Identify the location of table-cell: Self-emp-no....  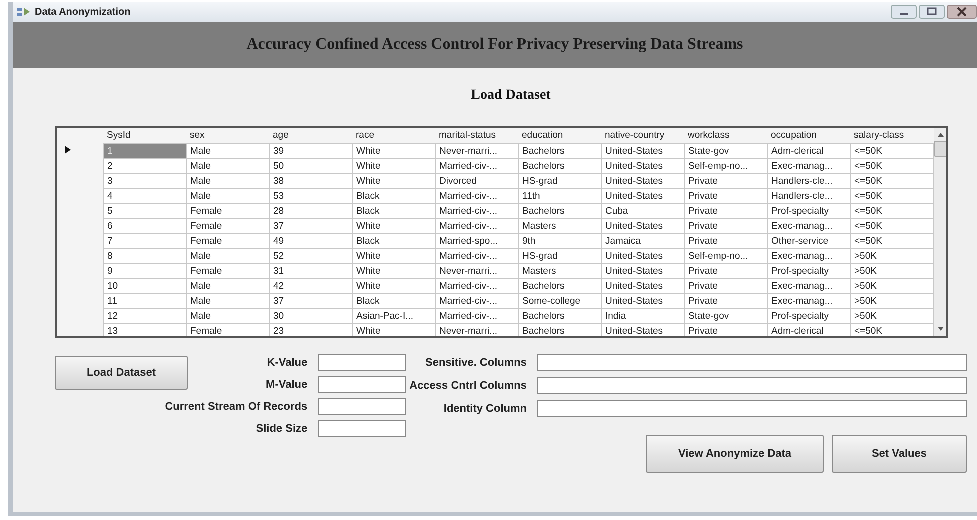
(725, 166).